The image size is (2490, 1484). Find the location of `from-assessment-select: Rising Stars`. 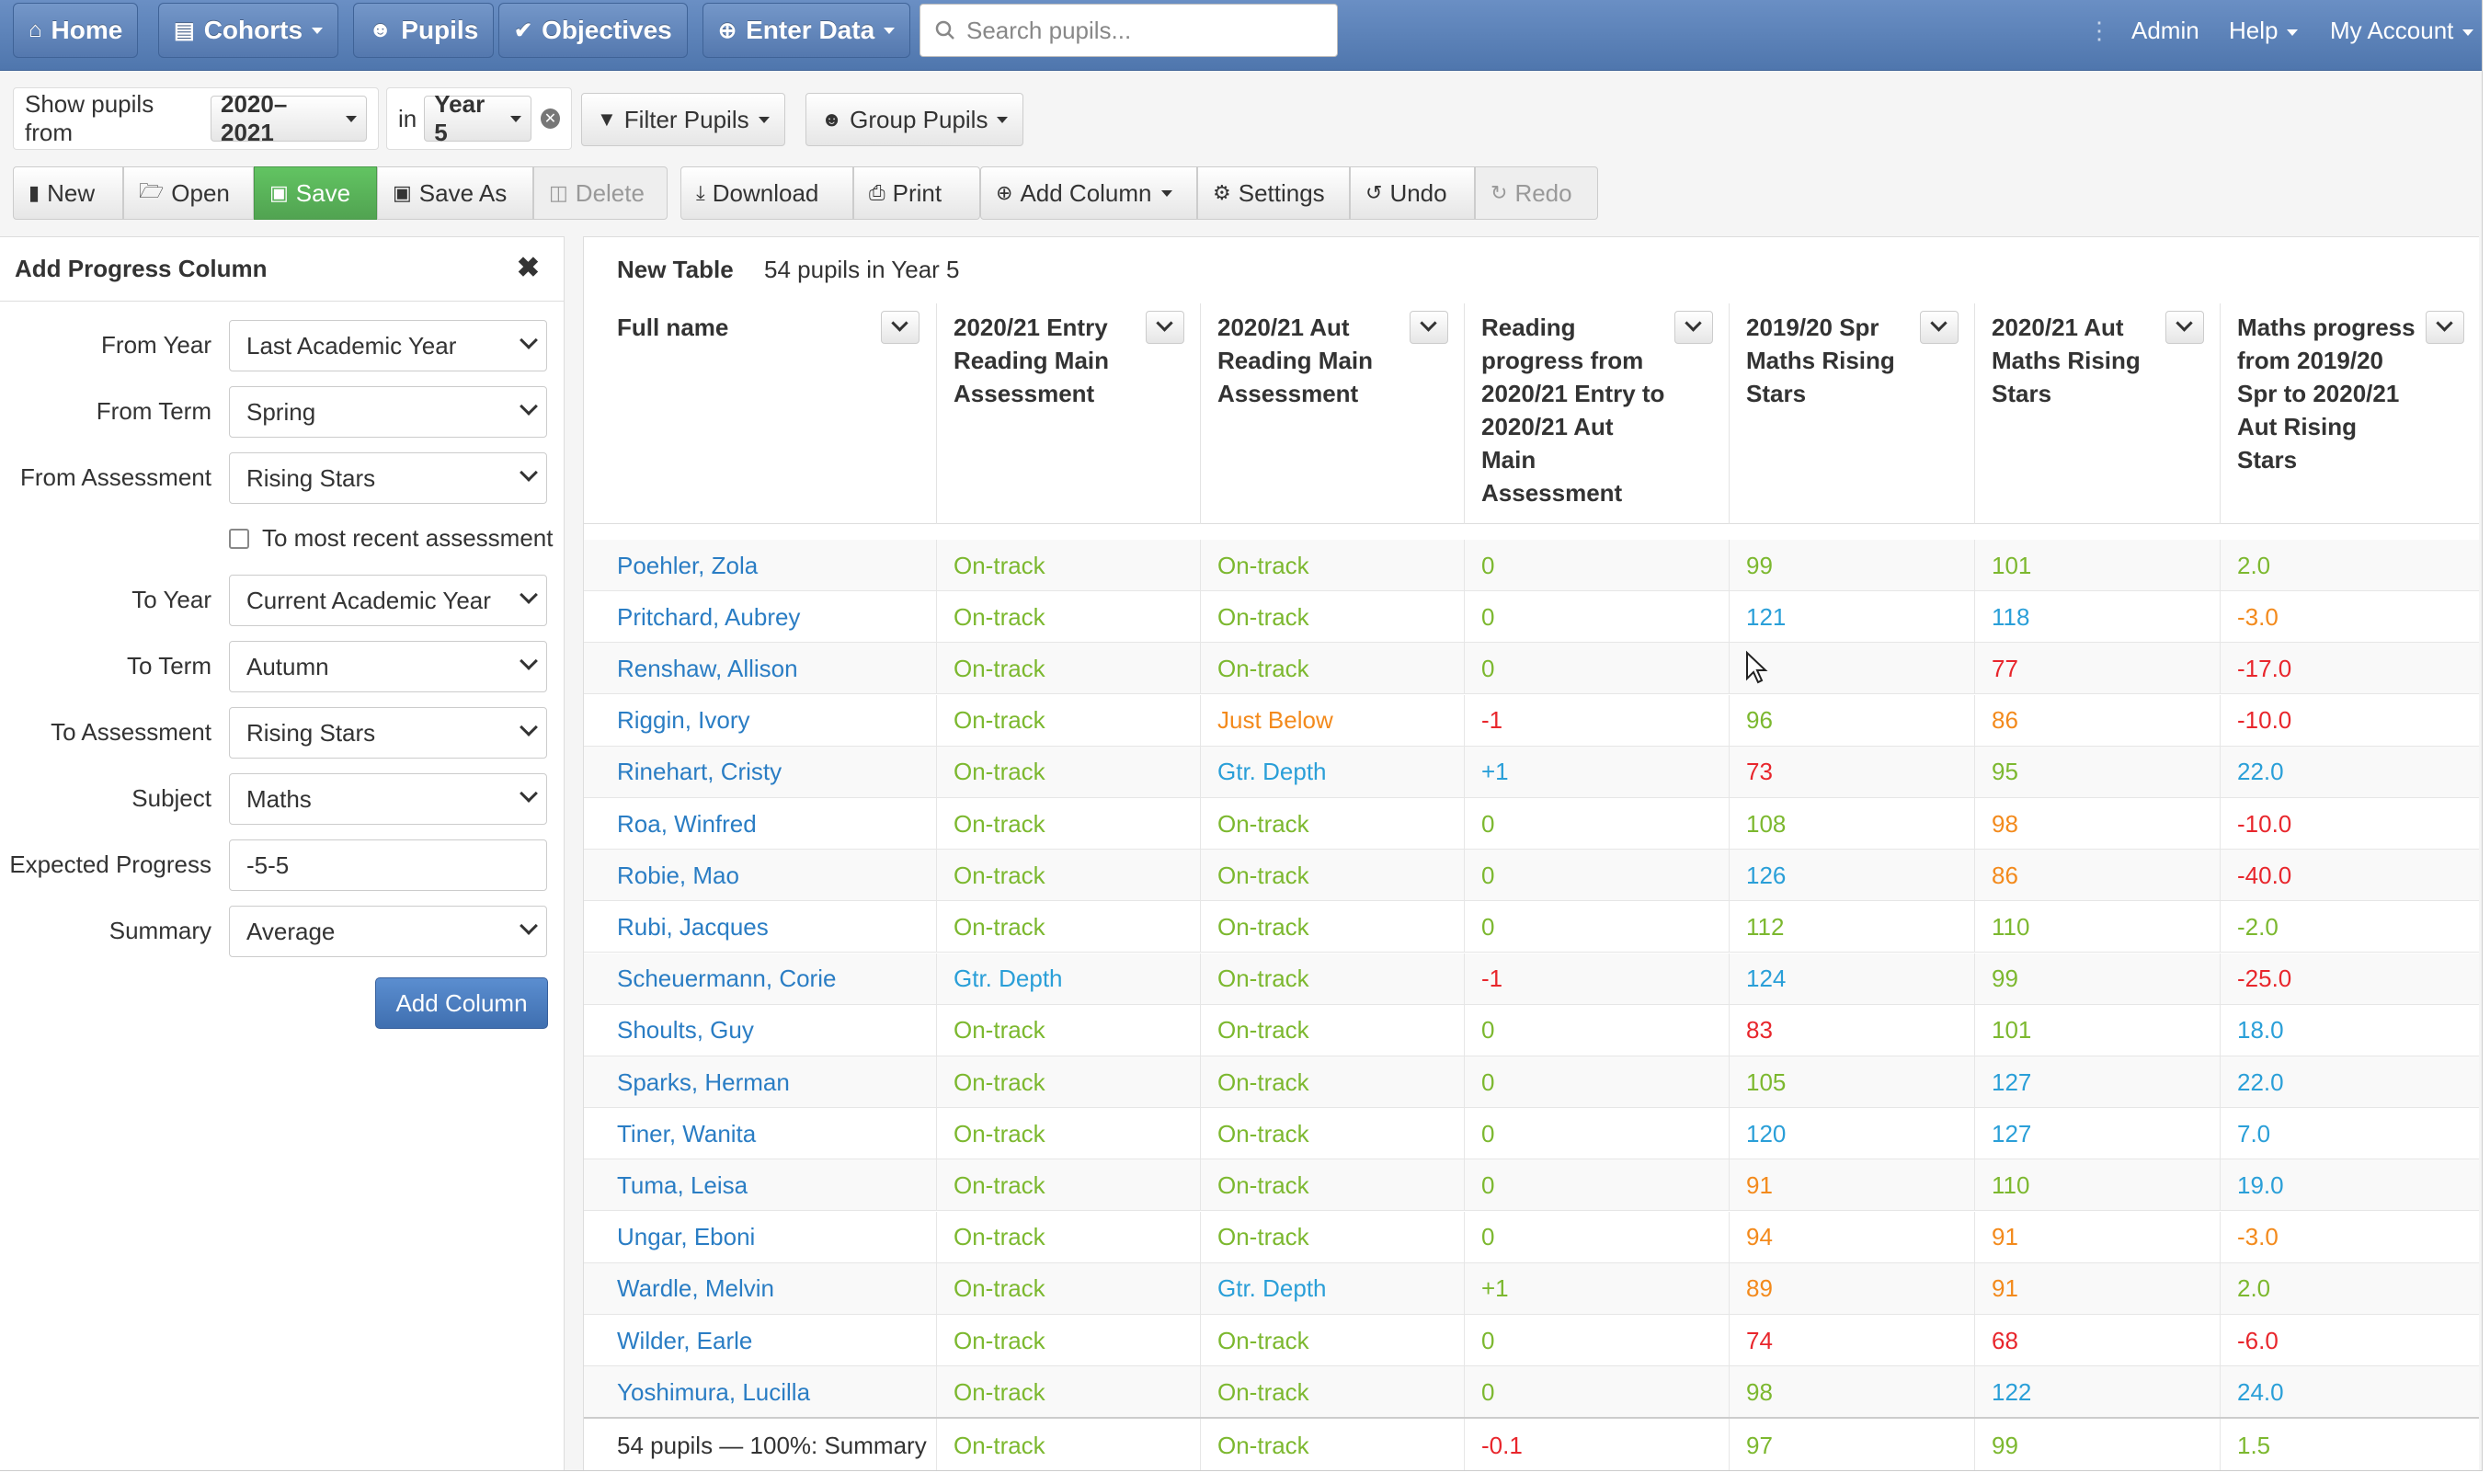

from-assessment-select: Rising Stars is located at coordinates (388, 478).